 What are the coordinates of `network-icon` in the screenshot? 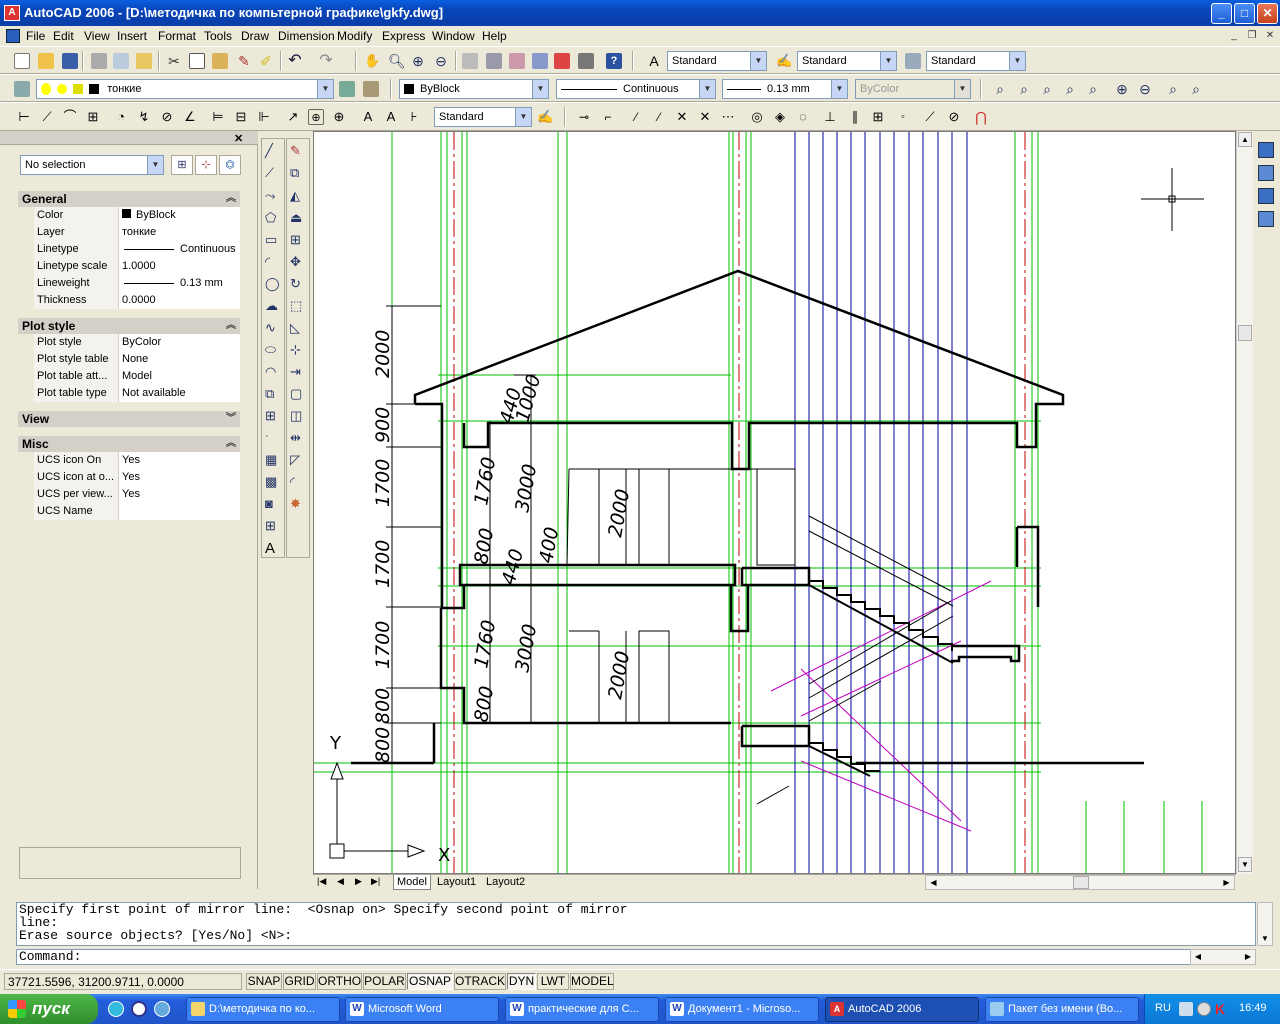 It's located at (1204, 1009).